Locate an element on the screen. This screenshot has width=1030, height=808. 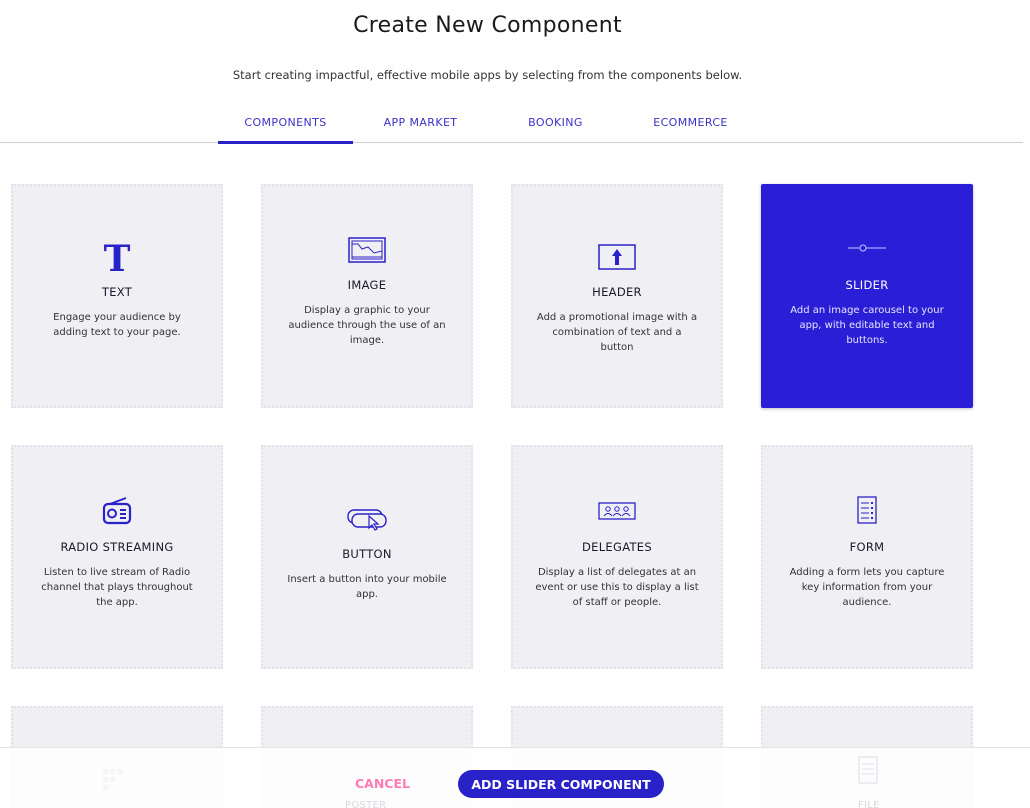
file-label: FILE is located at coordinates (869, 804).